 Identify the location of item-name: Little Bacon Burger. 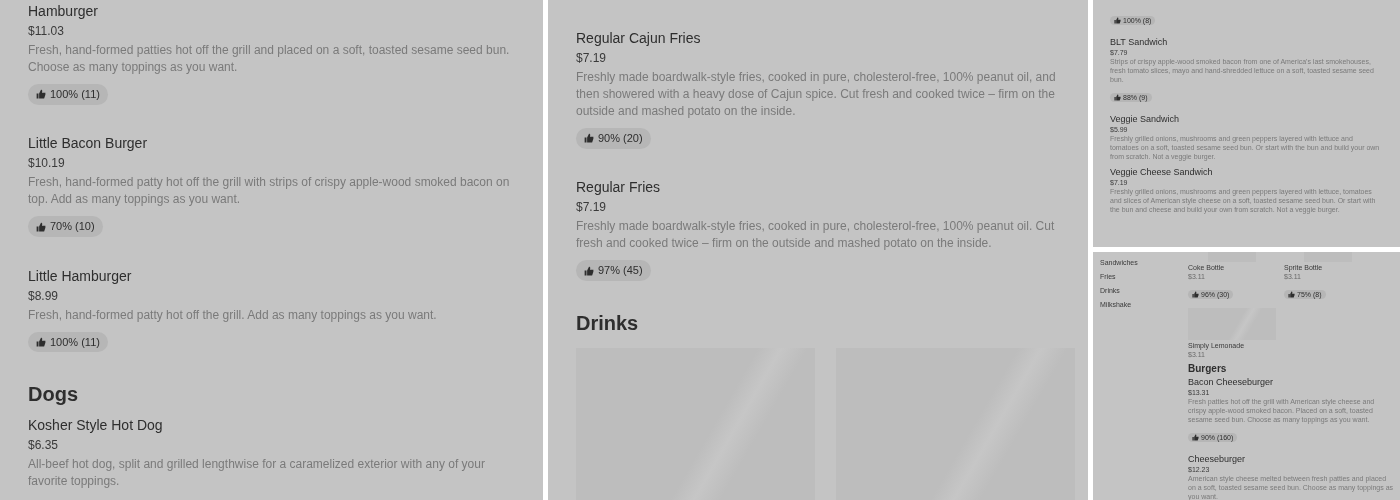
(88, 144).